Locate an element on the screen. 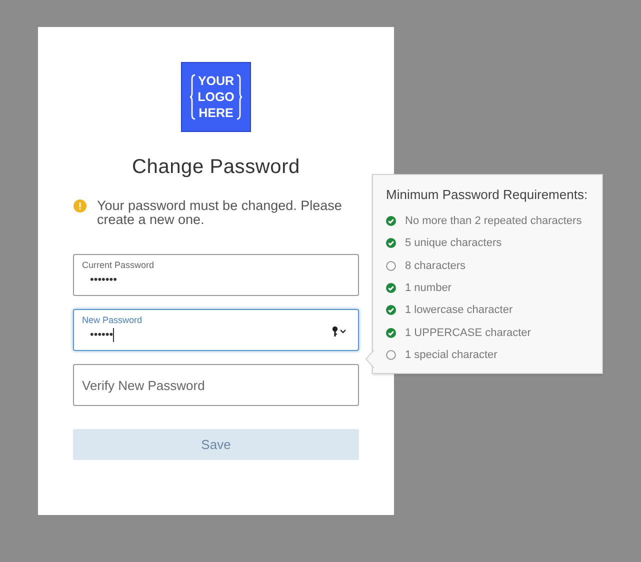  field-placeholder: Verify New Password is located at coordinates (144, 385).